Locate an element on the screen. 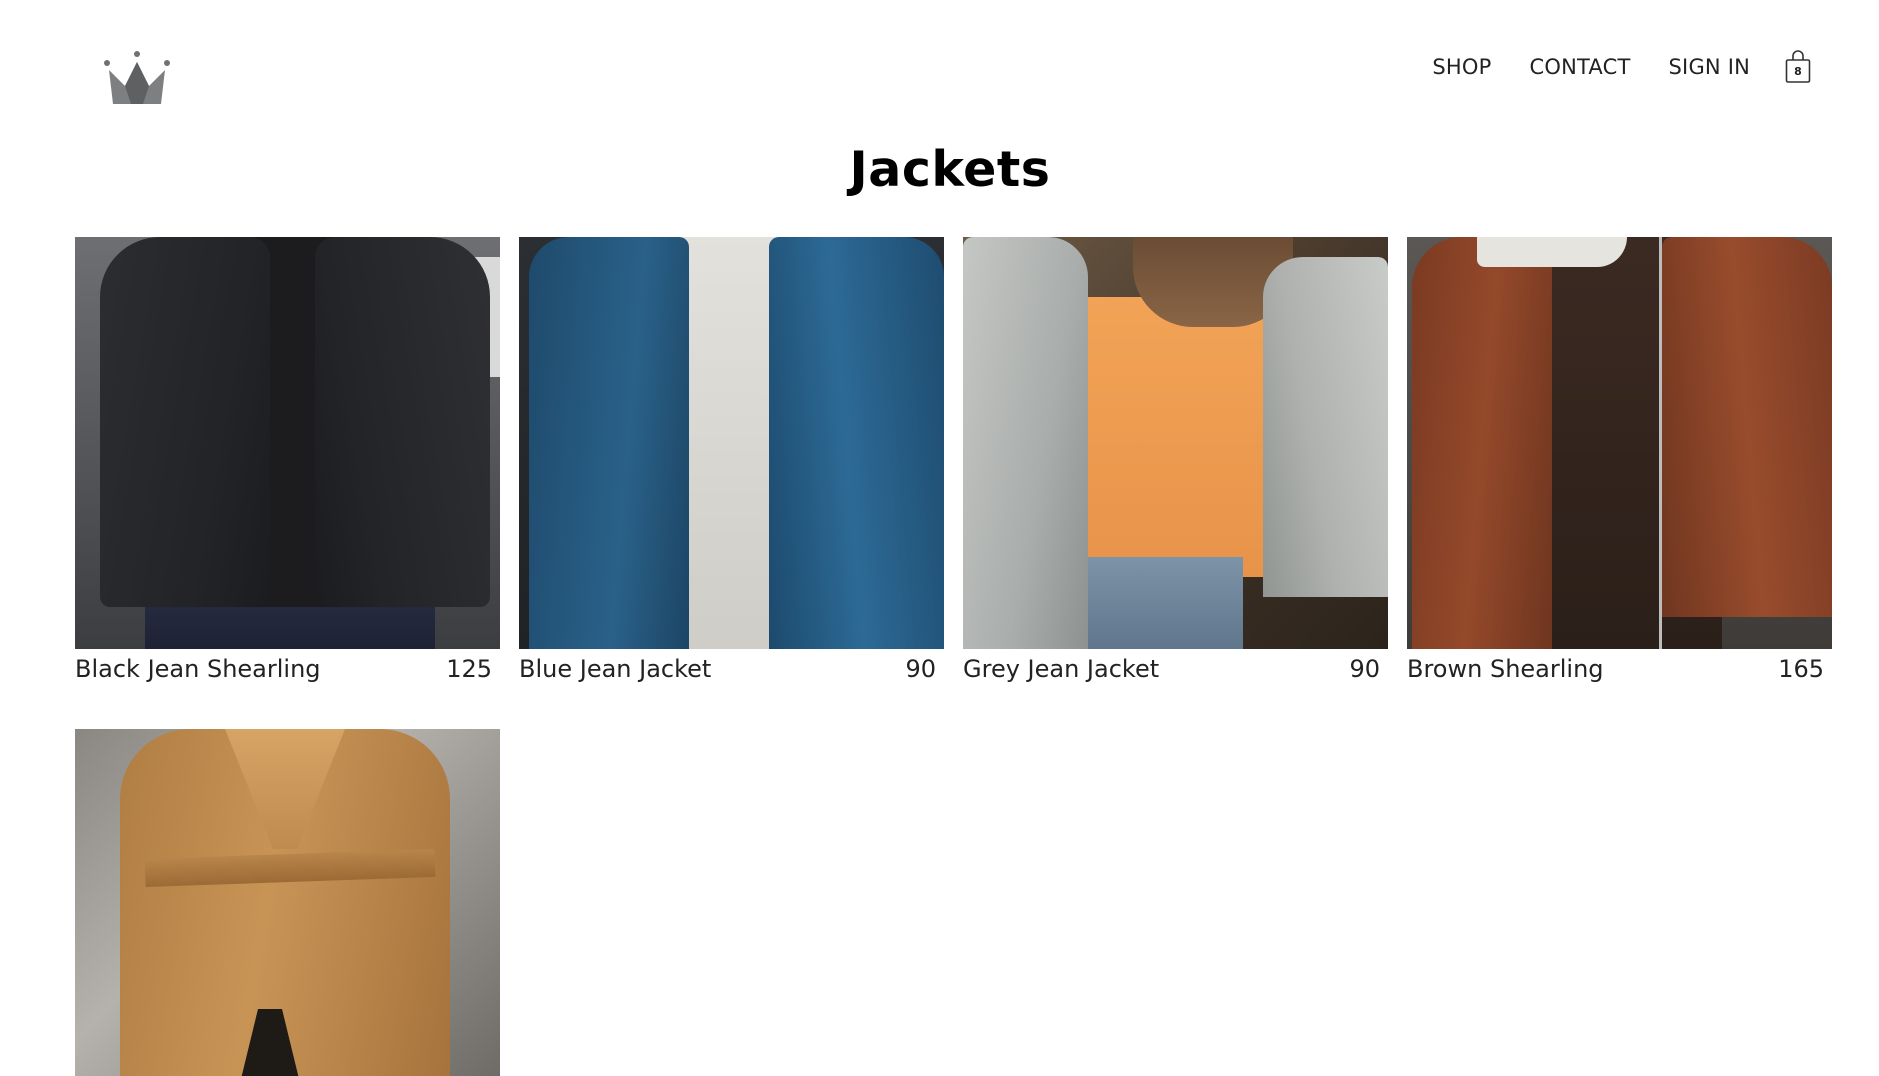  product-name: Grey Jean Jacket is located at coordinates (1061, 669).